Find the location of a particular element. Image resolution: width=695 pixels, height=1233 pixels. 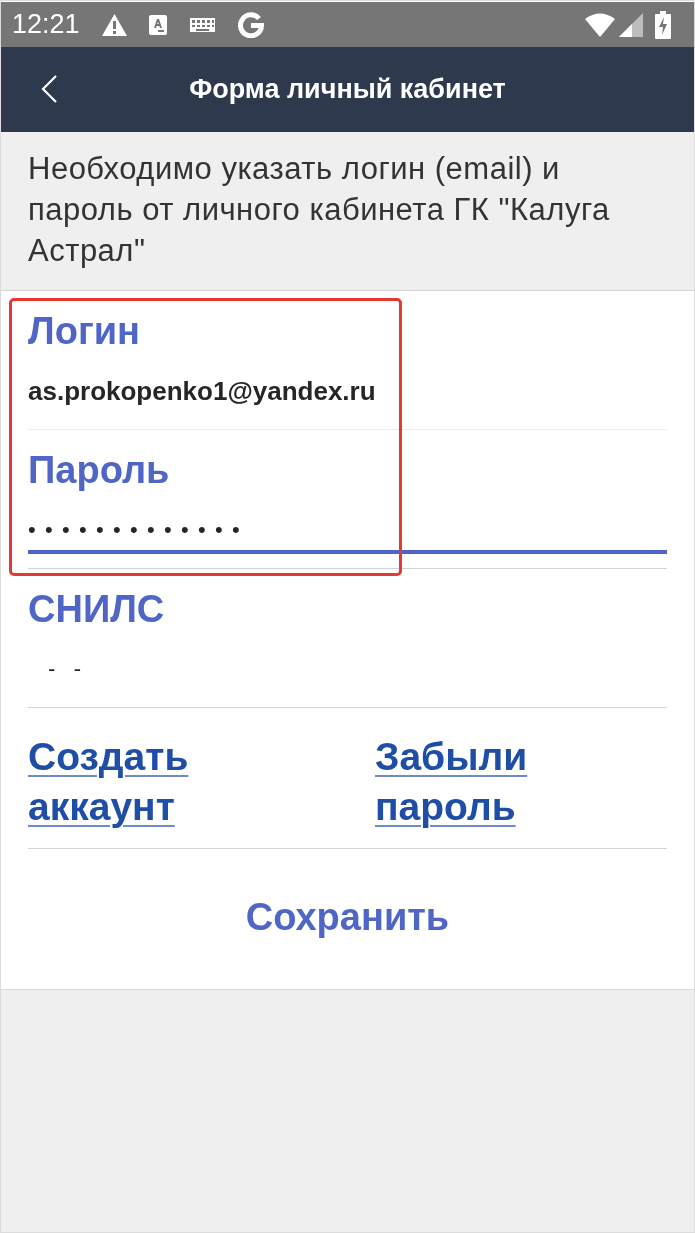

battery-charging-icon is located at coordinates (663, 24).